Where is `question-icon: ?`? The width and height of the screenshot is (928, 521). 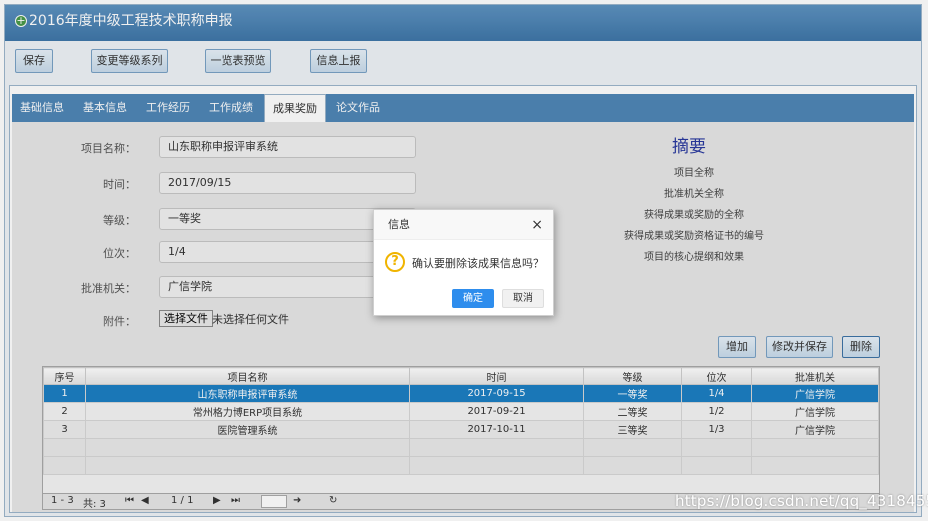
question-icon: ? is located at coordinates (395, 262).